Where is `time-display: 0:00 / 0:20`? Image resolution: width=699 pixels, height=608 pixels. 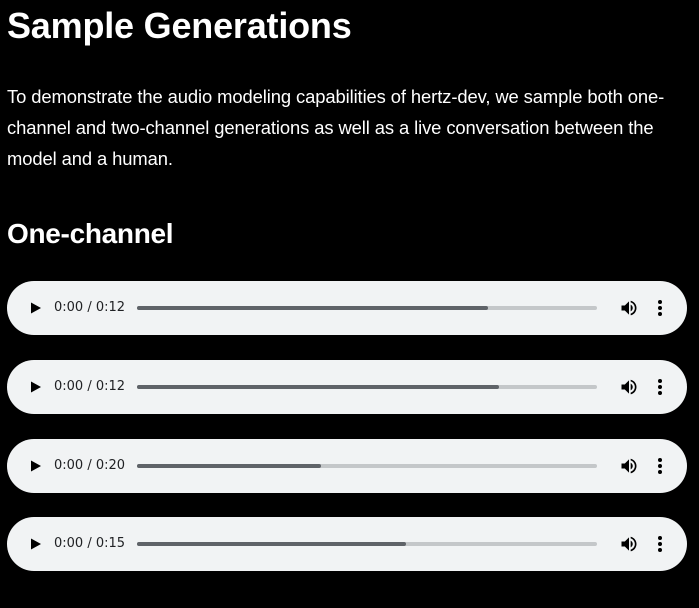 time-display: 0:00 / 0:20 is located at coordinates (90, 465).